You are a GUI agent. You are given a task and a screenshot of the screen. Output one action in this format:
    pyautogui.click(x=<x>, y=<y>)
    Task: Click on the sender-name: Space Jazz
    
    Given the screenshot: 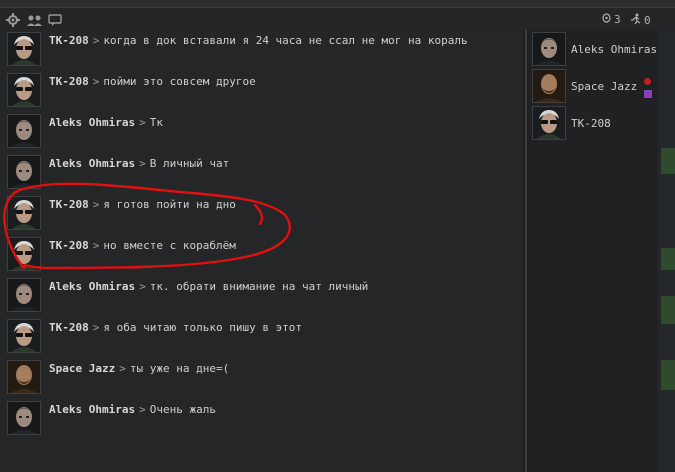 What is the action you would take?
    pyautogui.click(x=82, y=368)
    